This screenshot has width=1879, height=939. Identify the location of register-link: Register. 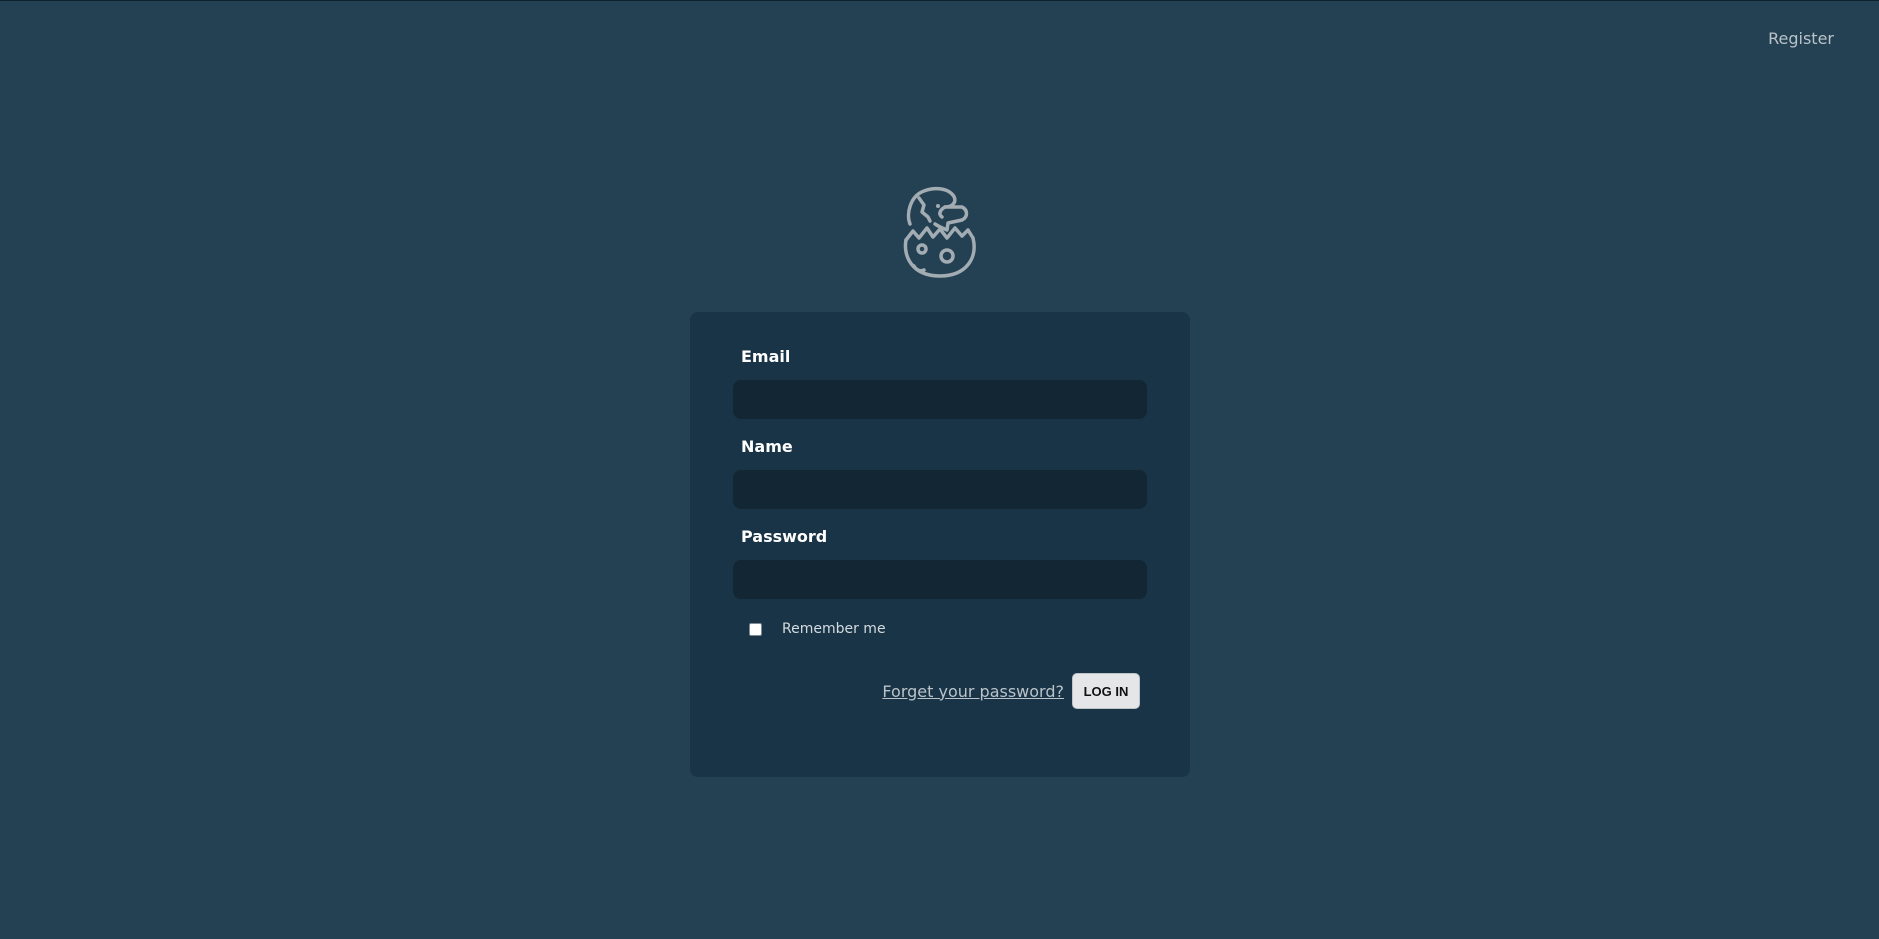
(1801, 38).